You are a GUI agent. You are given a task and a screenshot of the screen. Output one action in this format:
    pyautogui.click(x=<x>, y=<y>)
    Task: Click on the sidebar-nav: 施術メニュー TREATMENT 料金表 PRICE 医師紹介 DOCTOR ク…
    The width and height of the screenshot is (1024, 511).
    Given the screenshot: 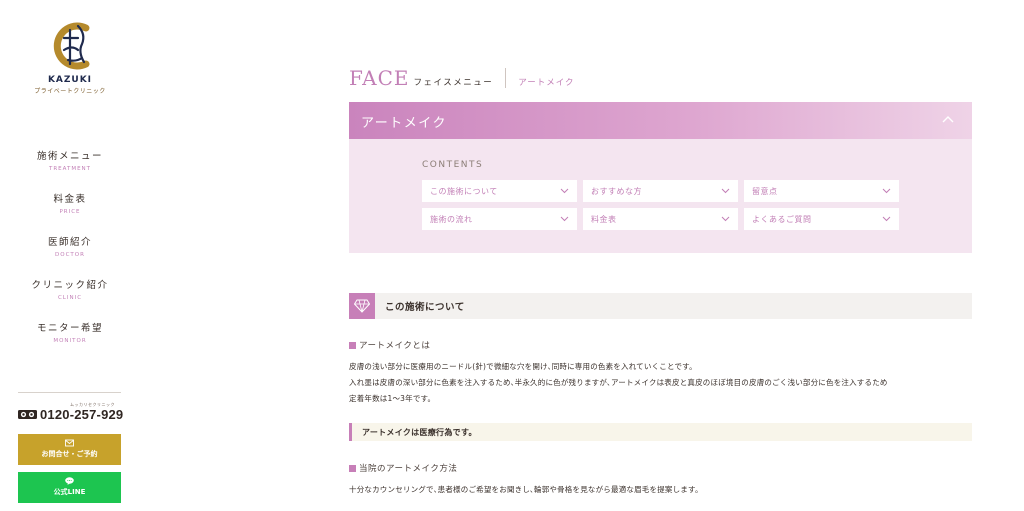 What is the action you would take?
    pyautogui.click(x=70, y=257)
    